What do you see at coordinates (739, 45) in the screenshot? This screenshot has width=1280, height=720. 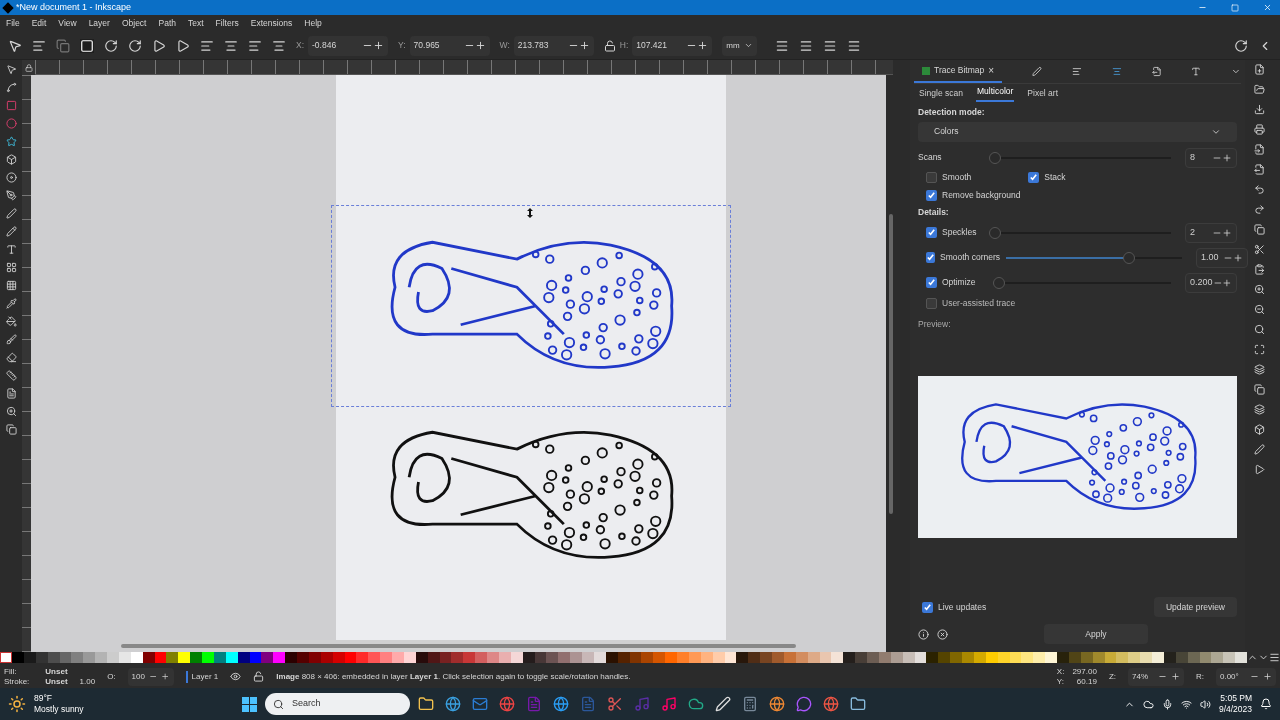 I see `unit-dropdown: mm` at bounding box center [739, 45].